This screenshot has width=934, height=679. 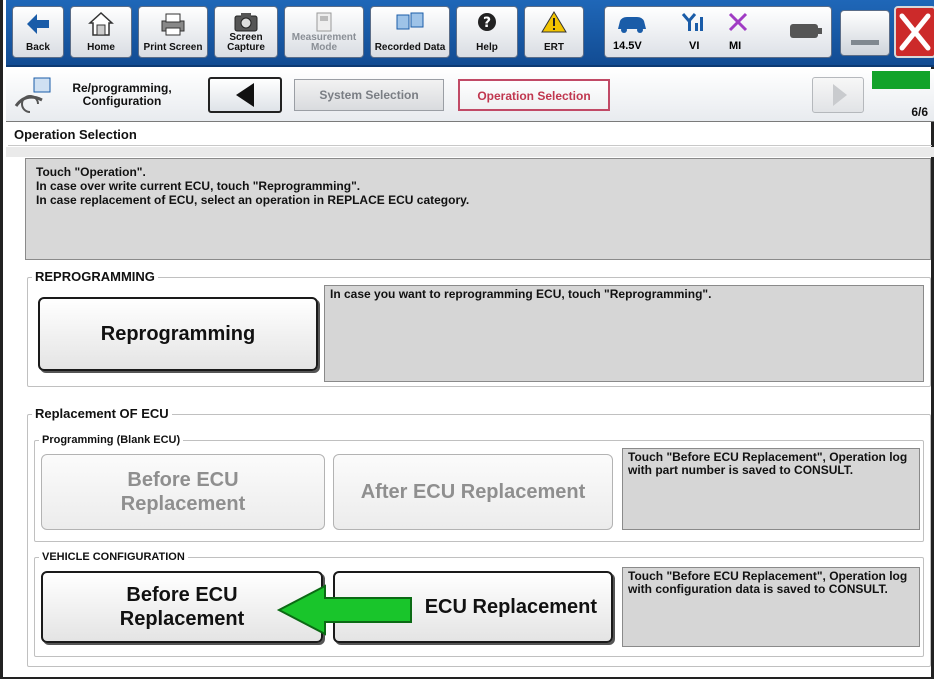 I want to click on next-step-button, so click(x=838, y=95).